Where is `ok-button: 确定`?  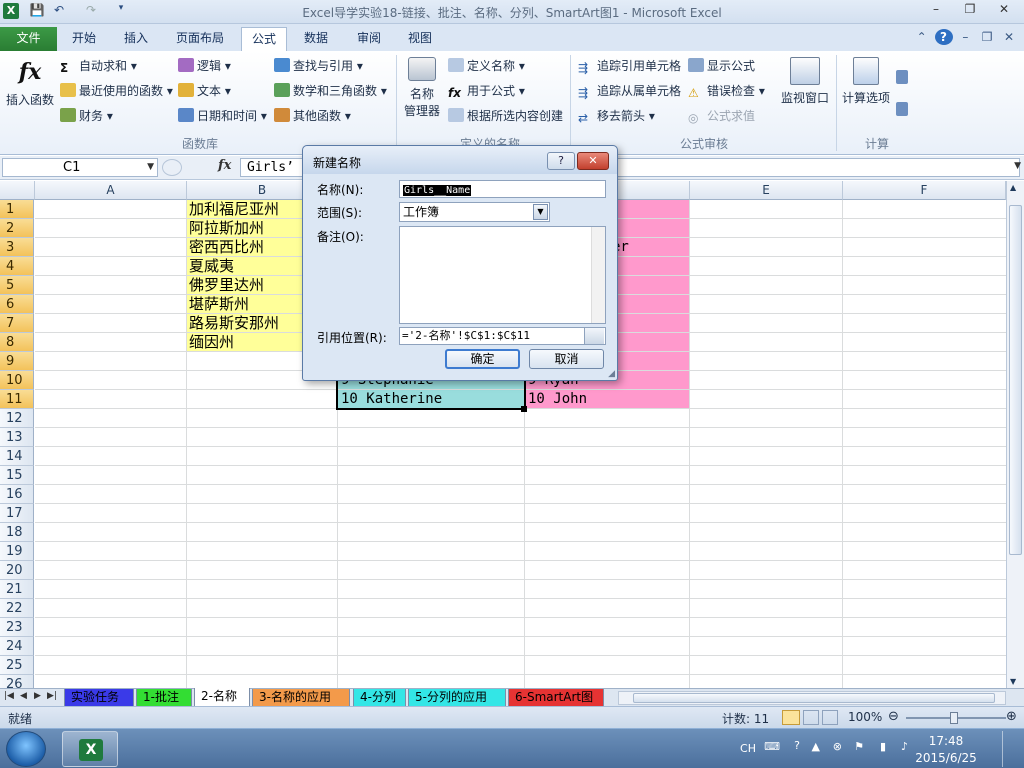
ok-button: 确定 is located at coordinates (482, 359).